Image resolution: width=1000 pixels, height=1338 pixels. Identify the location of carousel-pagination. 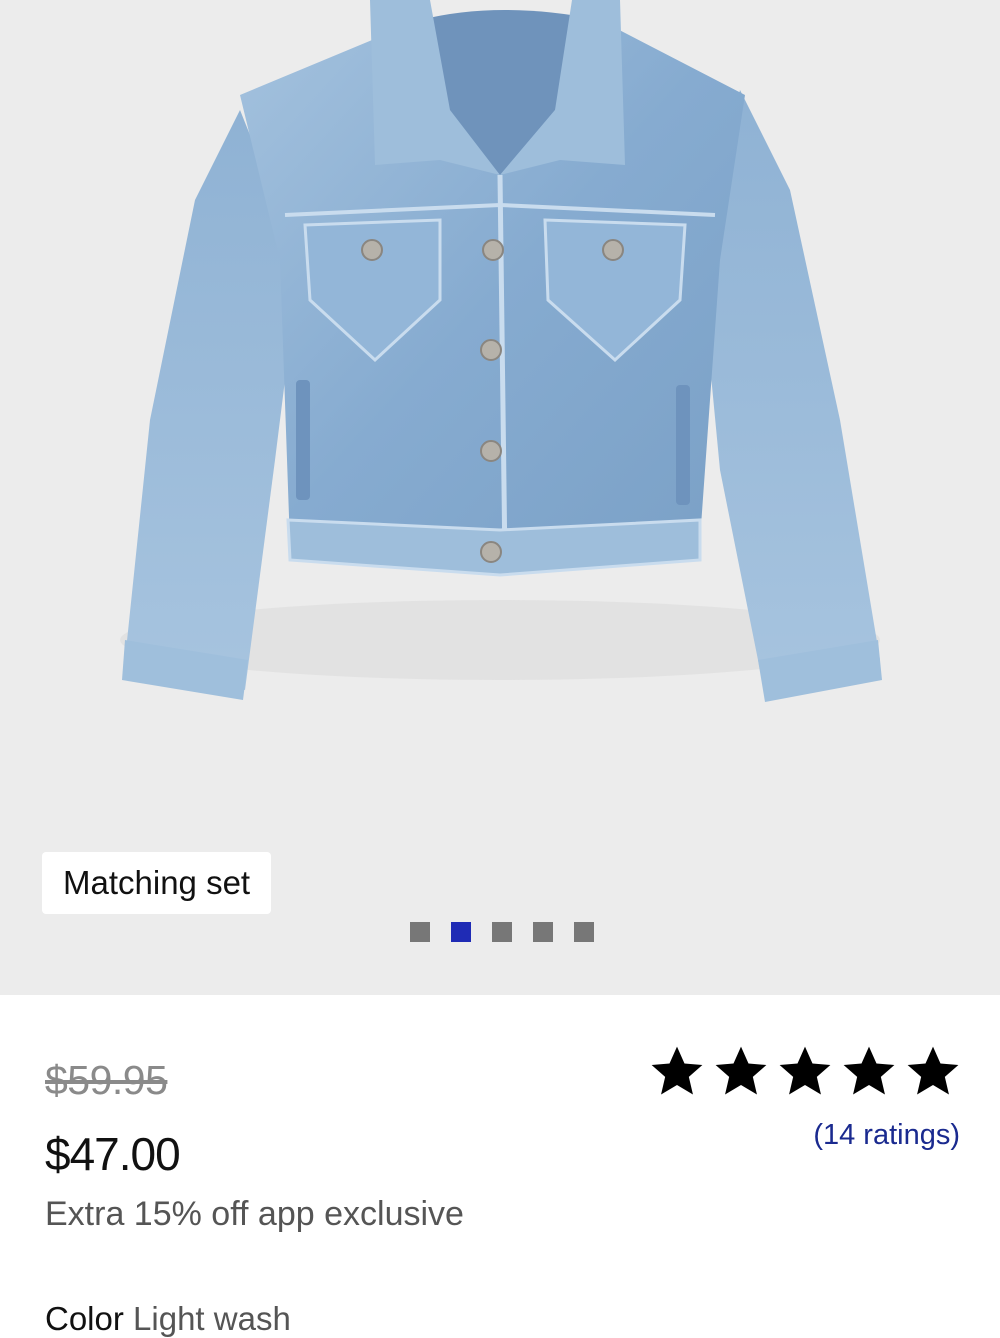
(502, 932).